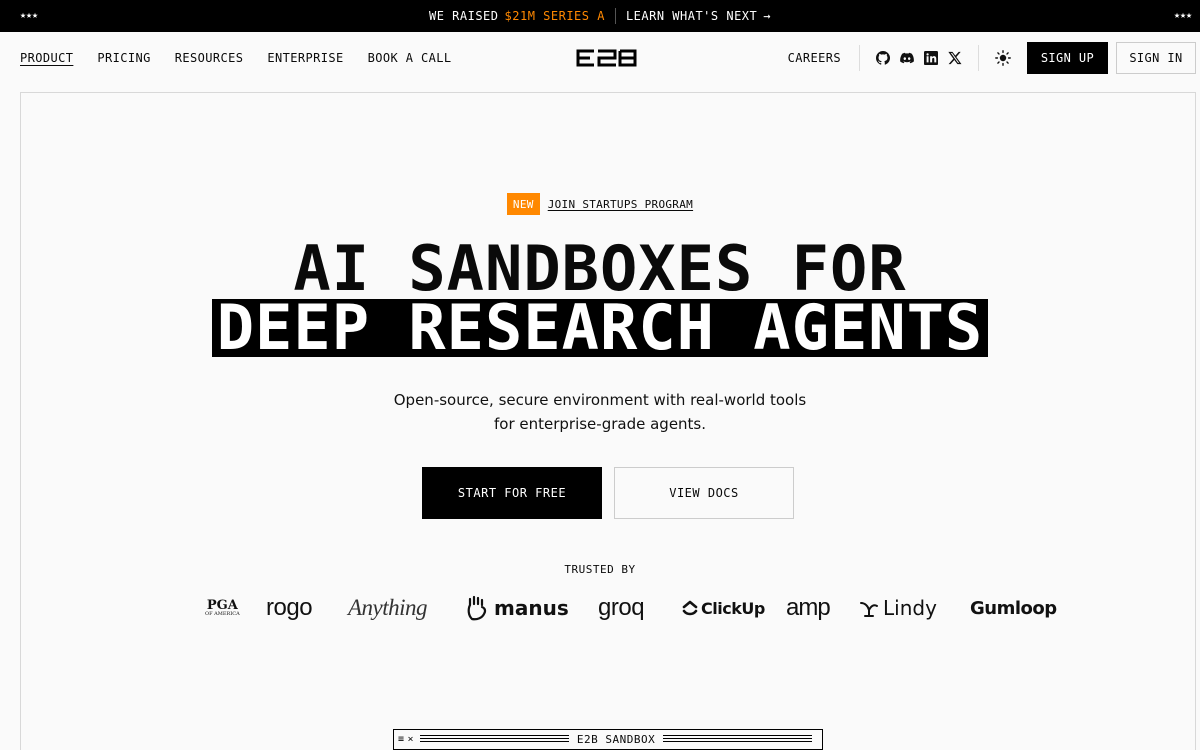 This screenshot has width=1200, height=750. What do you see at coordinates (691, 16) in the screenshot?
I see `learn-whats-next-label: LEARN WHAT'S NEXT` at bounding box center [691, 16].